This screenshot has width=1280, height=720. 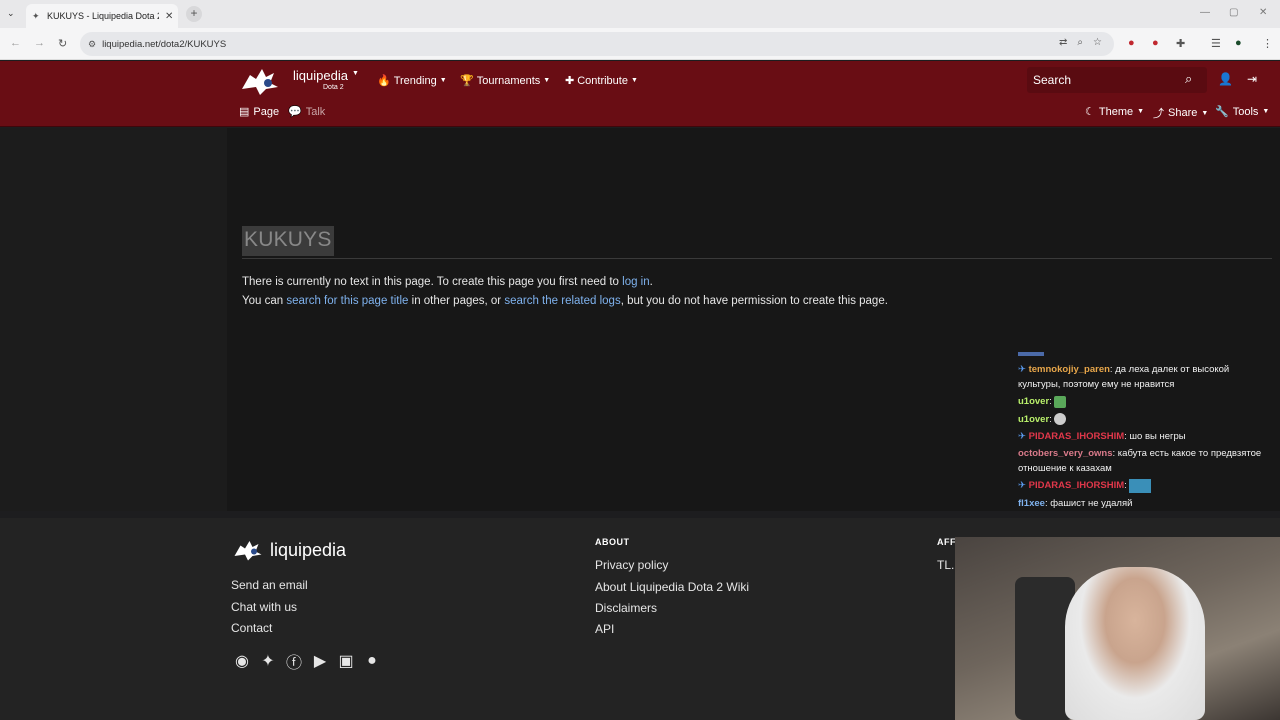 What do you see at coordinates (1222, 112) in the screenshot?
I see `wrench-icon: 🔧` at bounding box center [1222, 112].